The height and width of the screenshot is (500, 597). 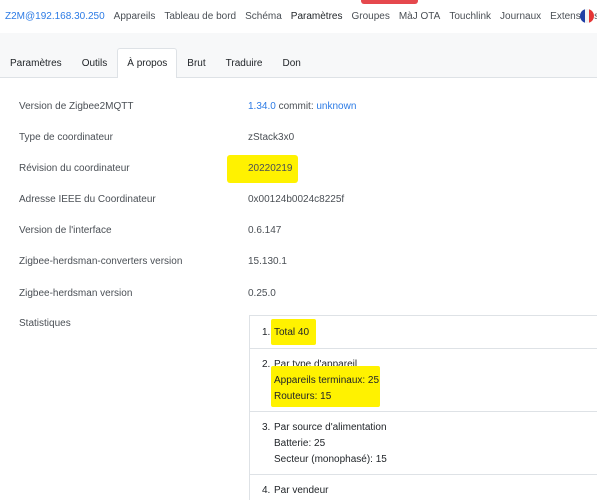 What do you see at coordinates (266, 490) in the screenshot?
I see `stat-number: 4.` at bounding box center [266, 490].